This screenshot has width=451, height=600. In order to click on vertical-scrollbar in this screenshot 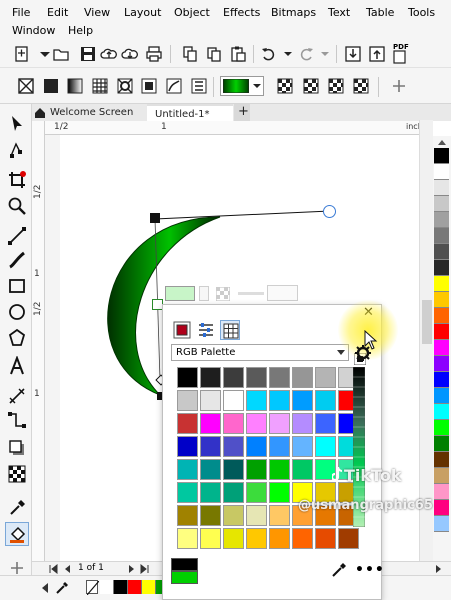, I will do `click(426, 340)`.